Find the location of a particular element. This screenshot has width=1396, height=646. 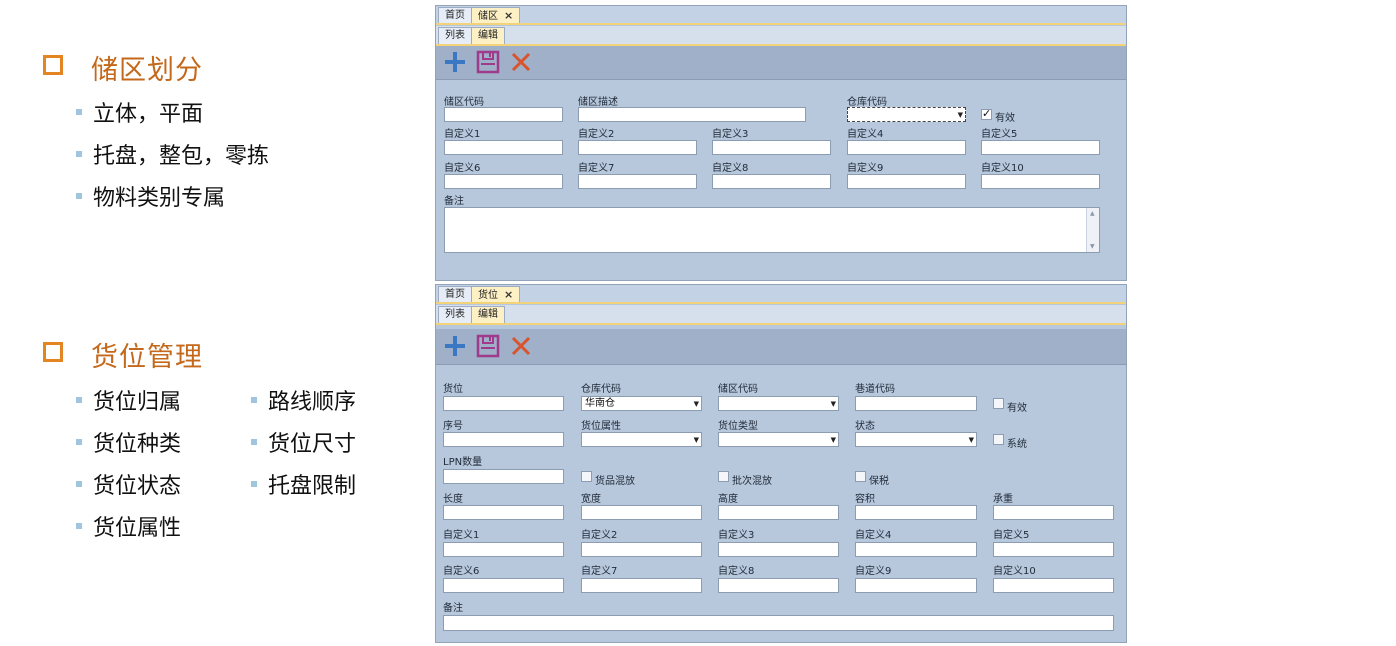

section-bullet-icon is located at coordinates (53, 65).